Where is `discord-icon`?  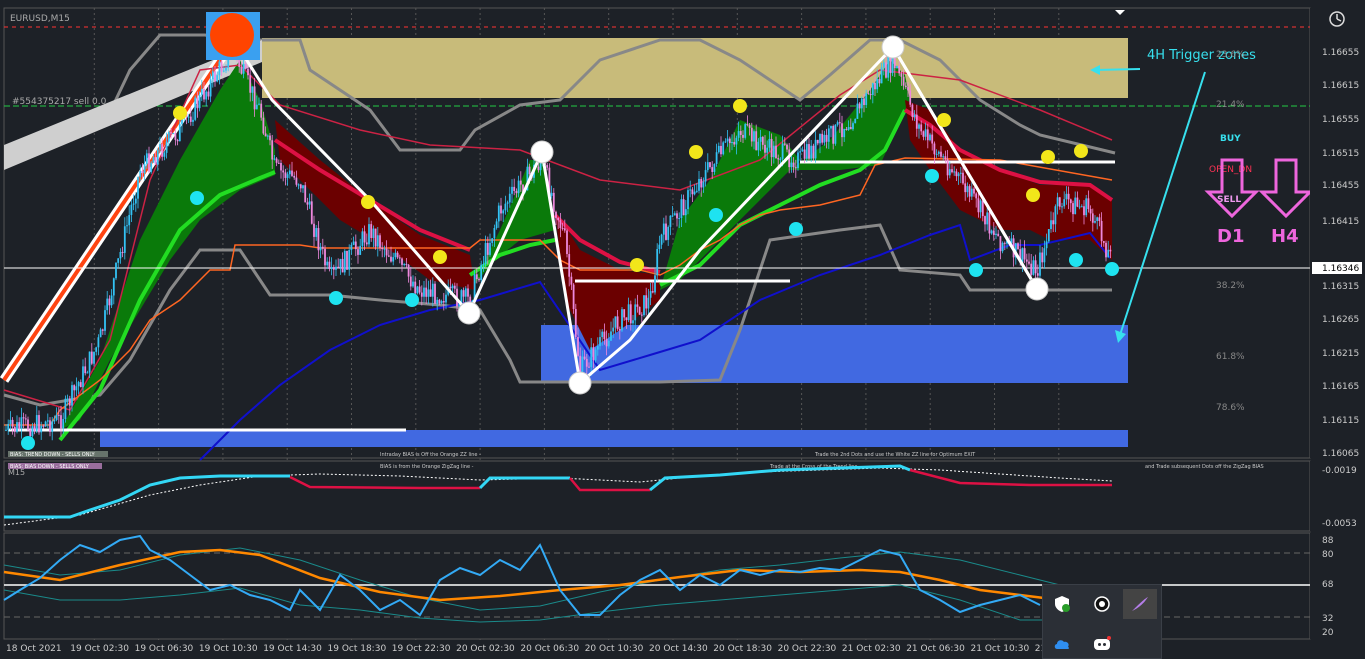
discord-icon is located at coordinates (1102, 644).